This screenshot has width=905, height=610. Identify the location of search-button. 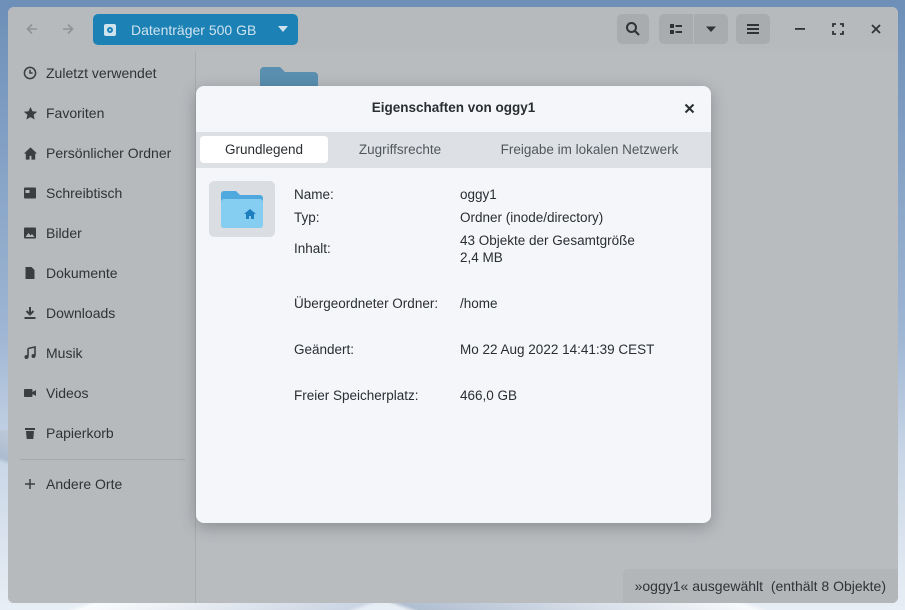
(633, 29).